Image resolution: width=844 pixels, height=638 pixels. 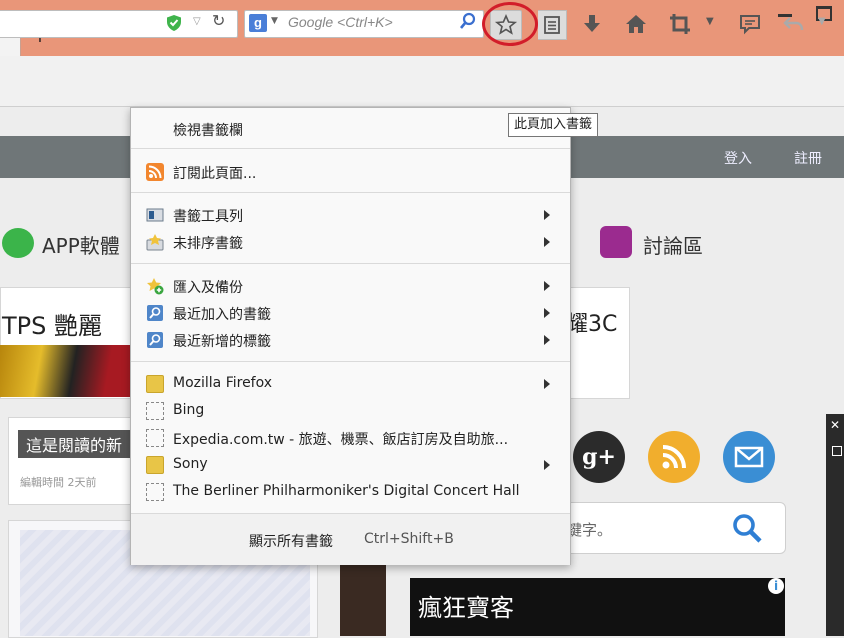 I want to click on url-history-dropdown-icon: ▽, so click(x=199, y=22).